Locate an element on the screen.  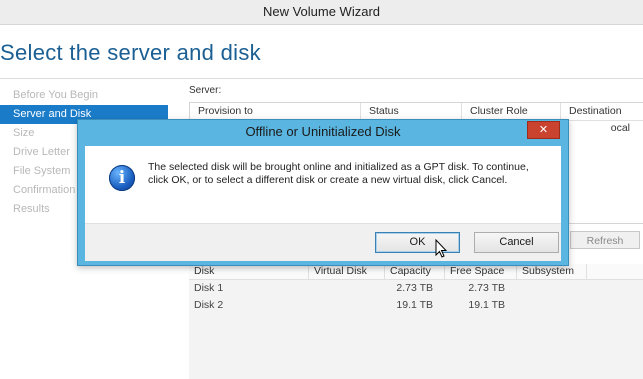
column-header-capacity: Capacity is located at coordinates (415, 271).